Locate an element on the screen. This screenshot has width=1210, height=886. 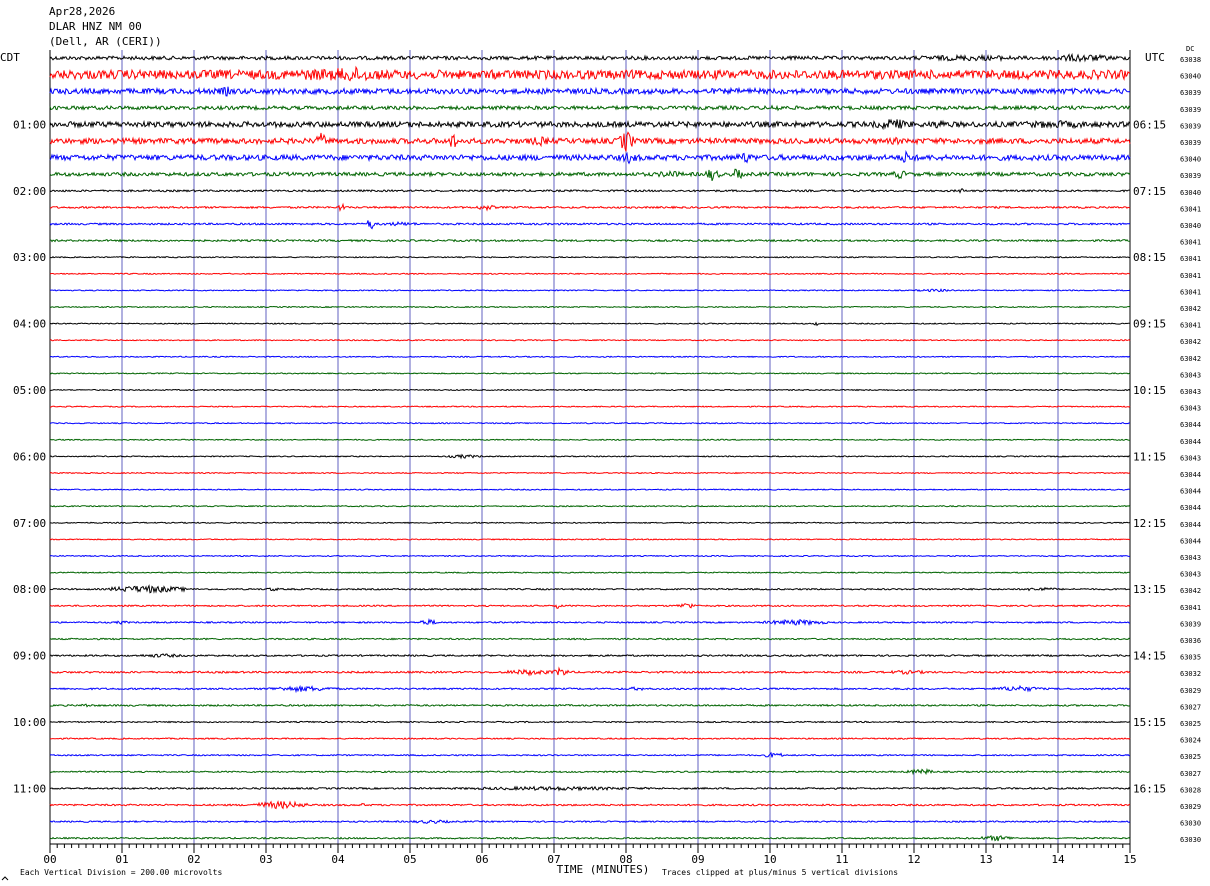
left-hour-label: 10:00 is located at coordinates (29, 722).